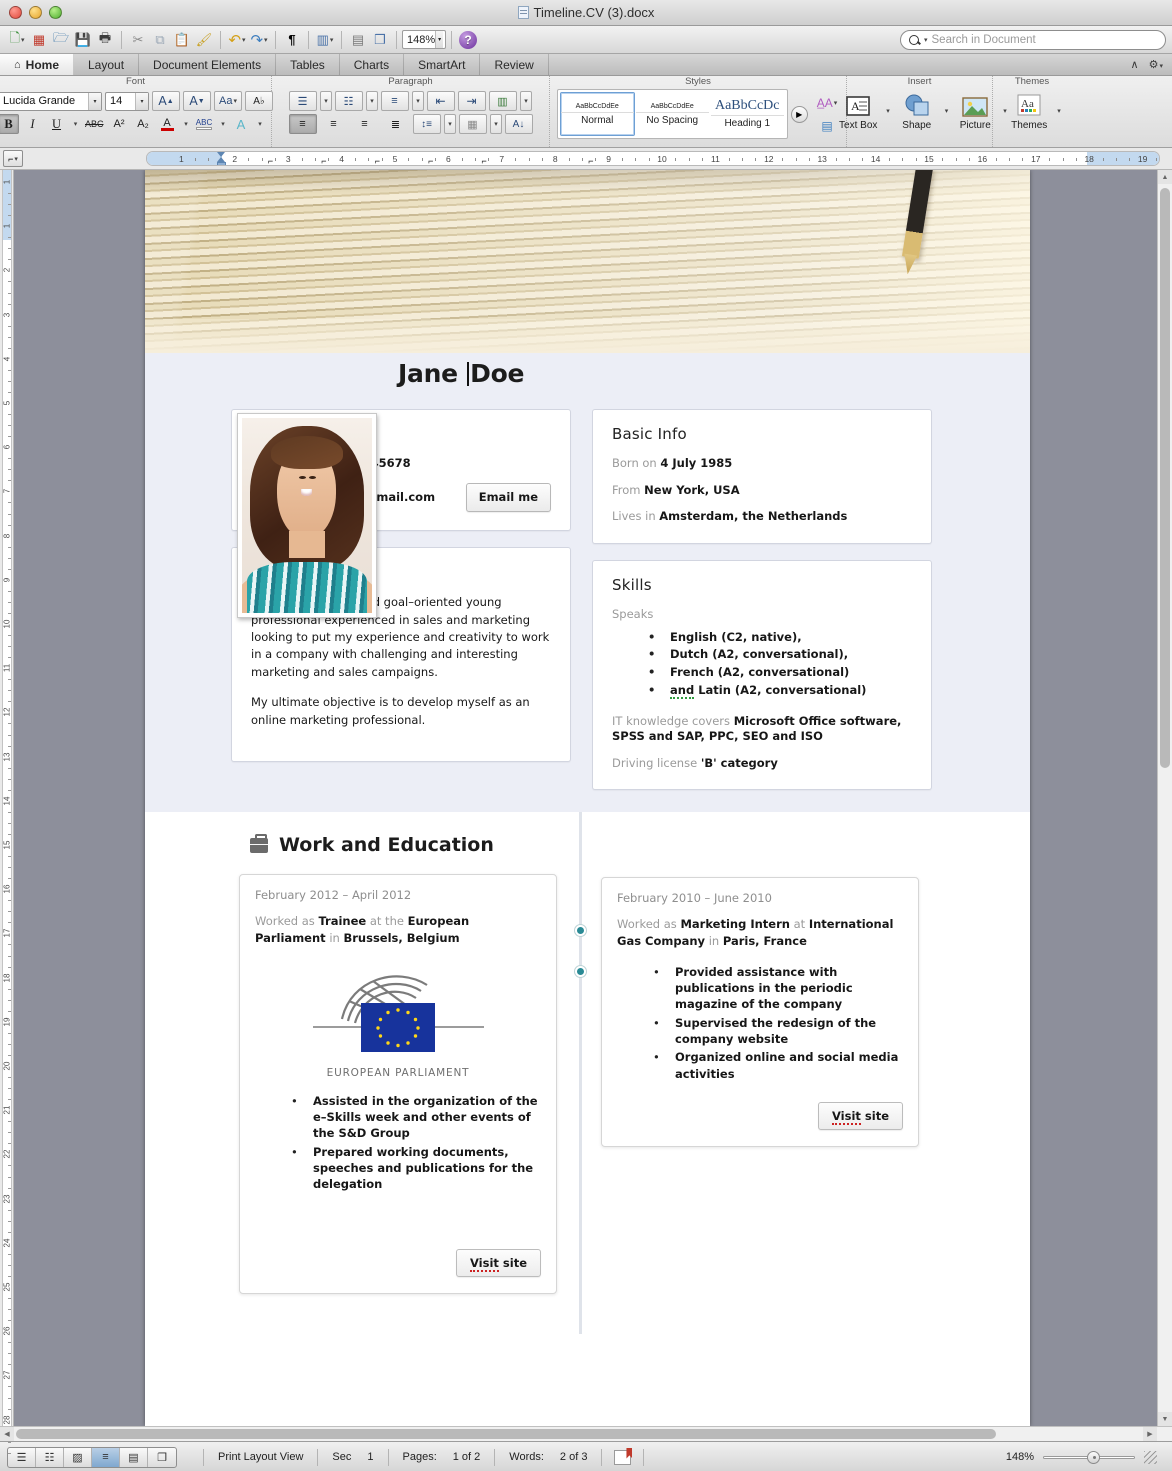 This screenshot has height=1471, width=1172. Describe the element at coordinates (334, 124) in the screenshot. I see `align-center-button: ≡` at that location.